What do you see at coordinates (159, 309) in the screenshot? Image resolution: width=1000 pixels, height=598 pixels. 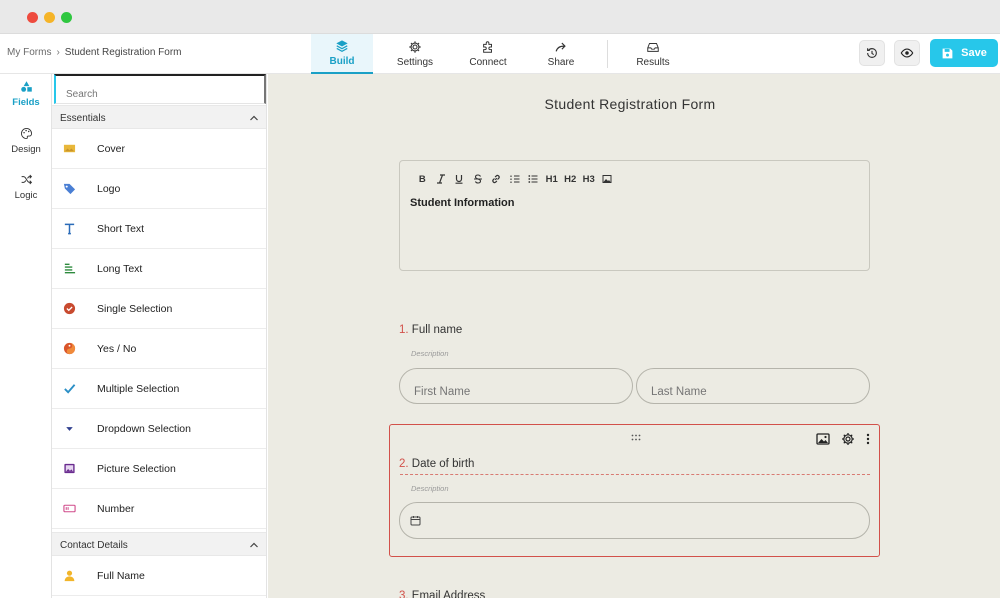 I see `field-single-selection: Single Selection` at bounding box center [159, 309].